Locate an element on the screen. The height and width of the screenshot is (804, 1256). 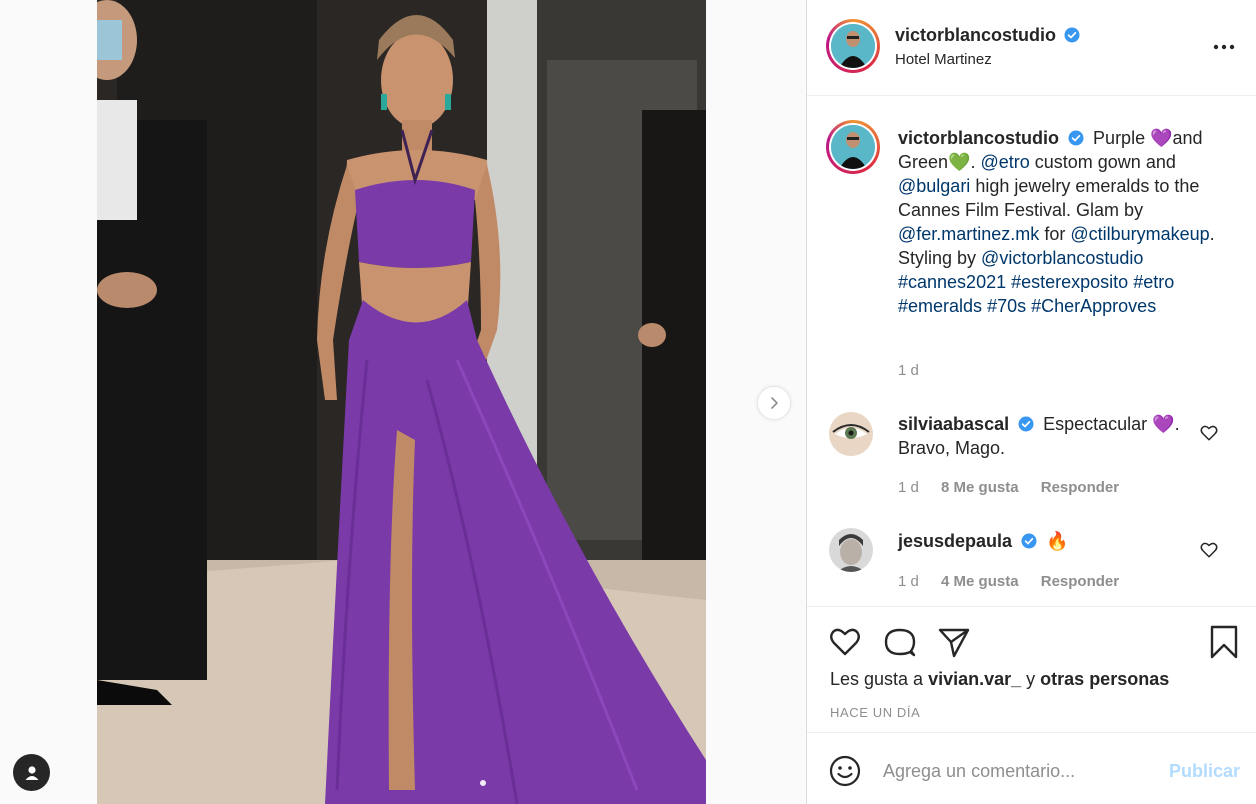
commenter-username: jesusdepaula is located at coordinates (955, 541).